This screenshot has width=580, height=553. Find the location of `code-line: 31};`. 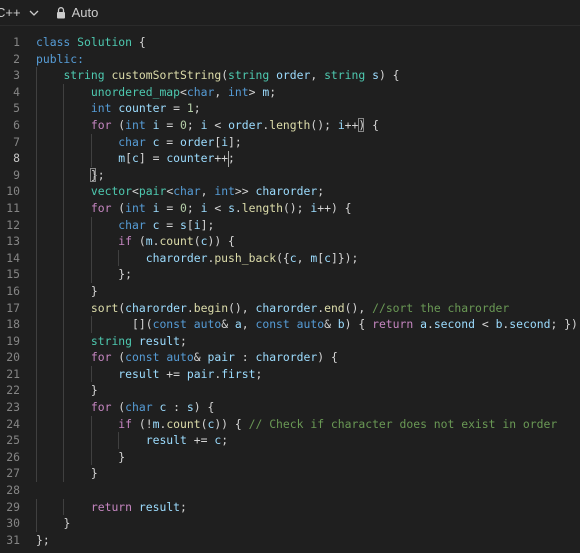

code-line: 31}; is located at coordinates (290, 540).